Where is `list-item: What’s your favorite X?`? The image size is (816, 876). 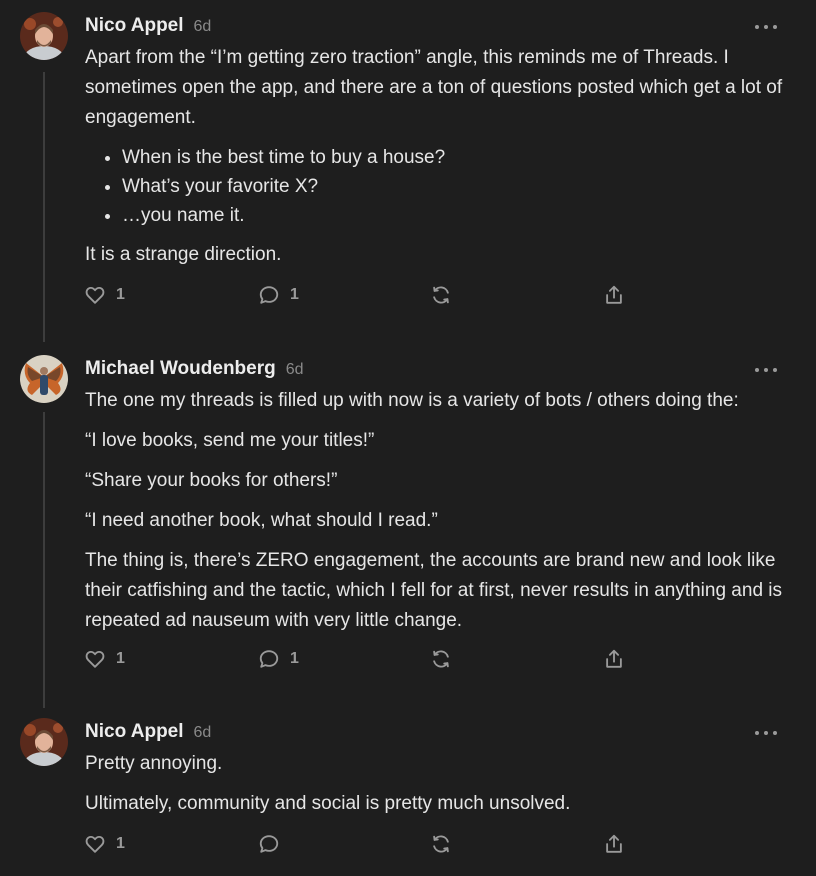 list-item: What’s your favorite X? is located at coordinates (453, 186).